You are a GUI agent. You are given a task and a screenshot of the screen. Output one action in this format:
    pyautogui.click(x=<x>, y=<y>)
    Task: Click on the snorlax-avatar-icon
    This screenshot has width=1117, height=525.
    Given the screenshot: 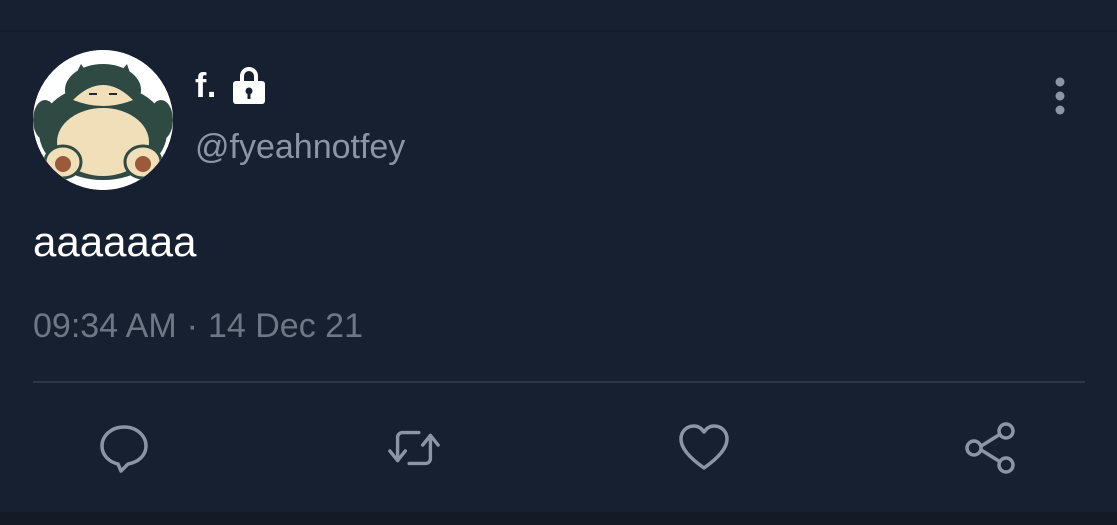 What is the action you would take?
    pyautogui.click(x=103, y=120)
    